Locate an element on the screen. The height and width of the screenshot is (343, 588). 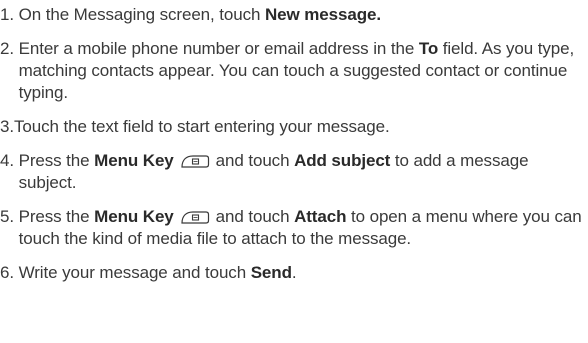
step-number: 6. is located at coordinates (7, 272).